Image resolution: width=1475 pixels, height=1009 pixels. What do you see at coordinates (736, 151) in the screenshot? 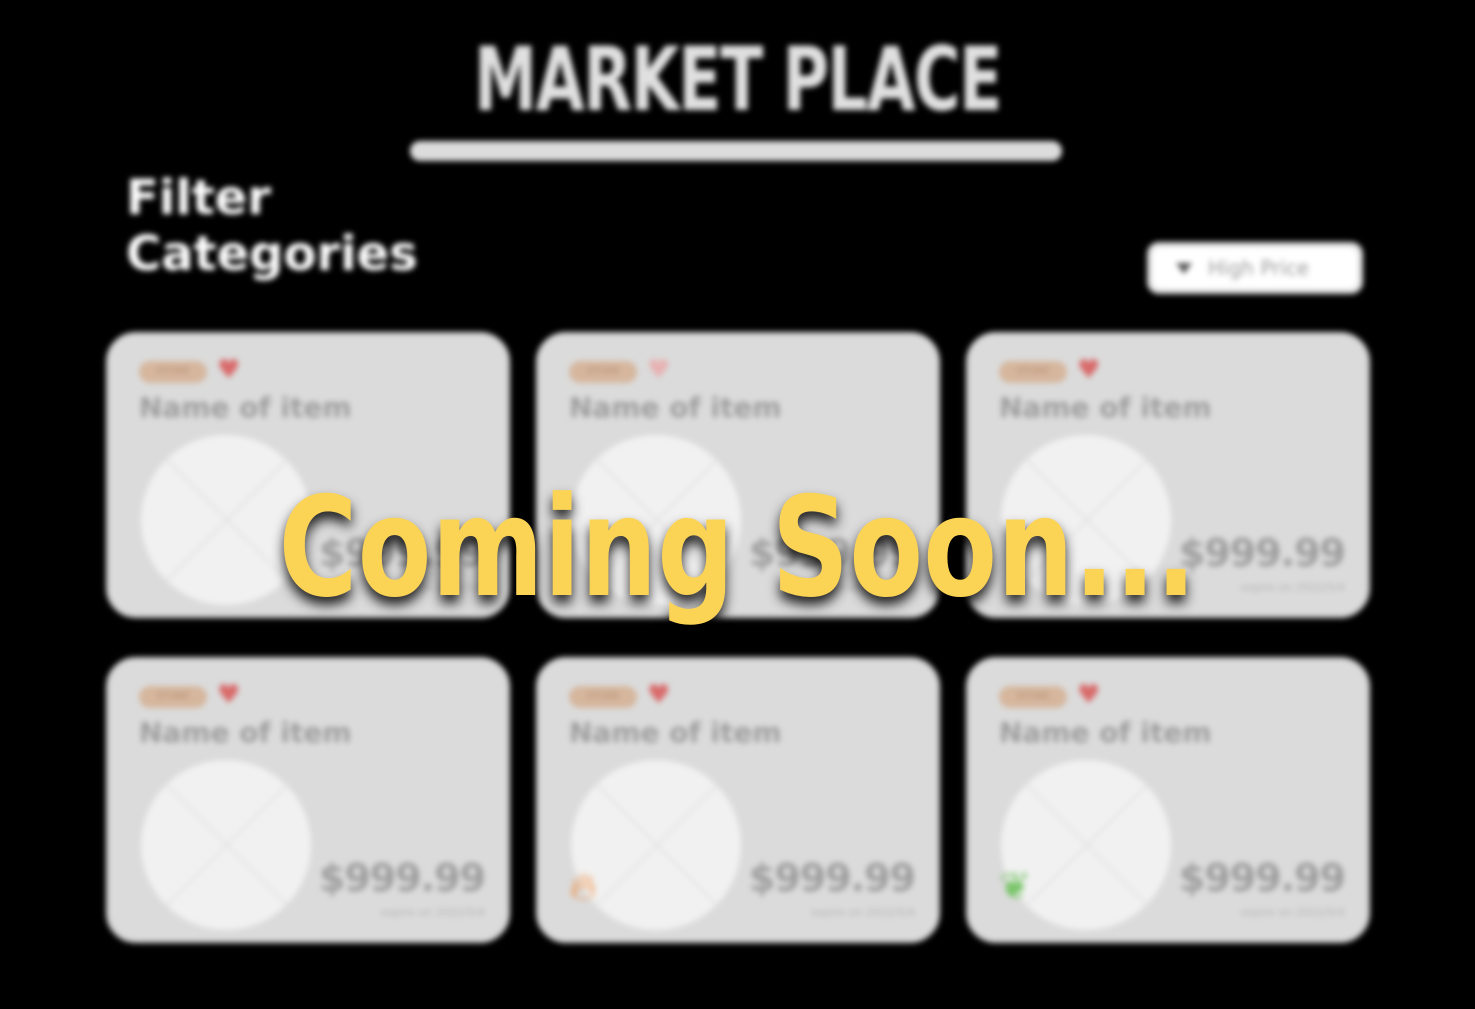
I see `title-underline` at bounding box center [736, 151].